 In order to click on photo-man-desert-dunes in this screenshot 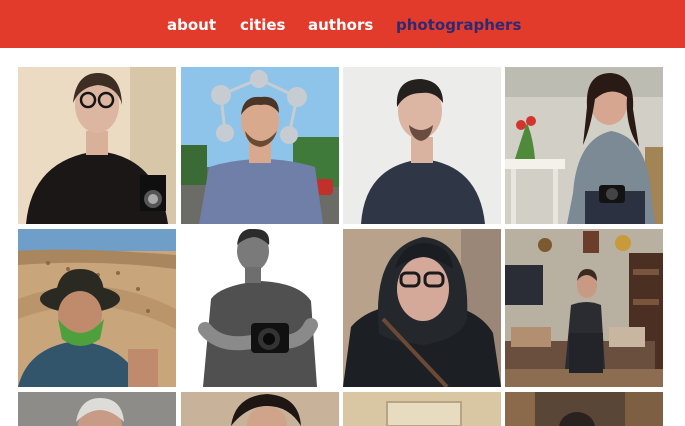, I will do `click(97, 308)`.